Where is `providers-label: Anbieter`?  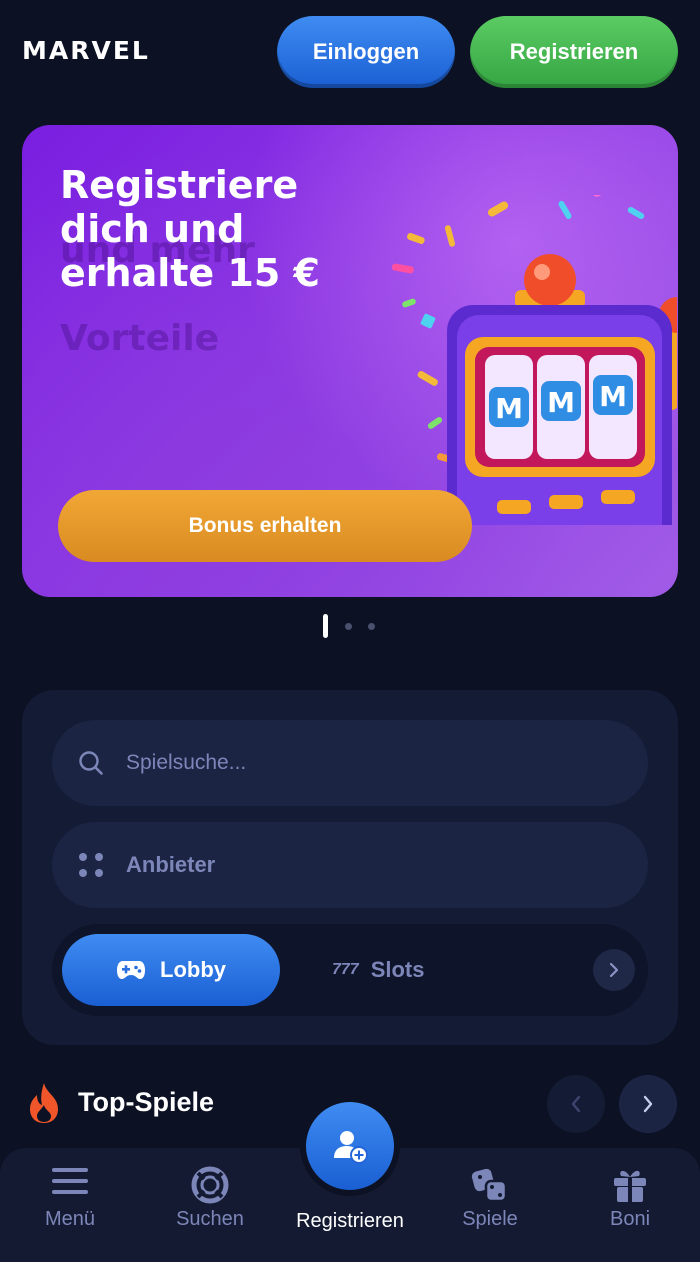 providers-label: Anbieter is located at coordinates (171, 864).